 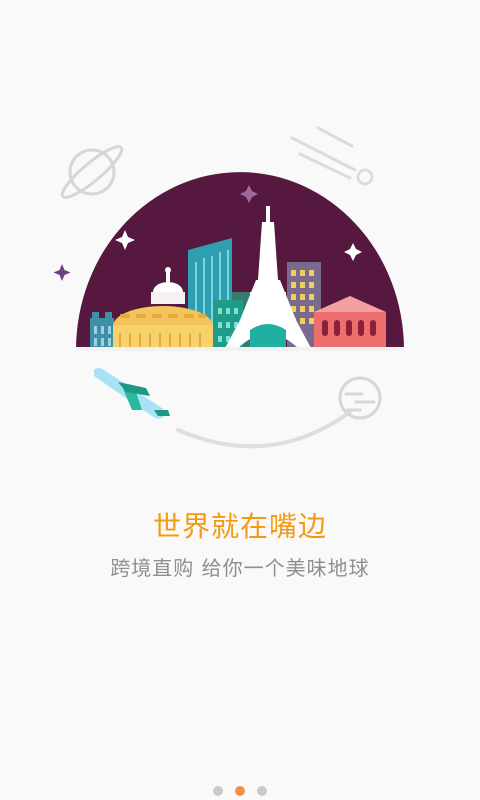 I want to click on teal-house-building, so click(x=268, y=337).